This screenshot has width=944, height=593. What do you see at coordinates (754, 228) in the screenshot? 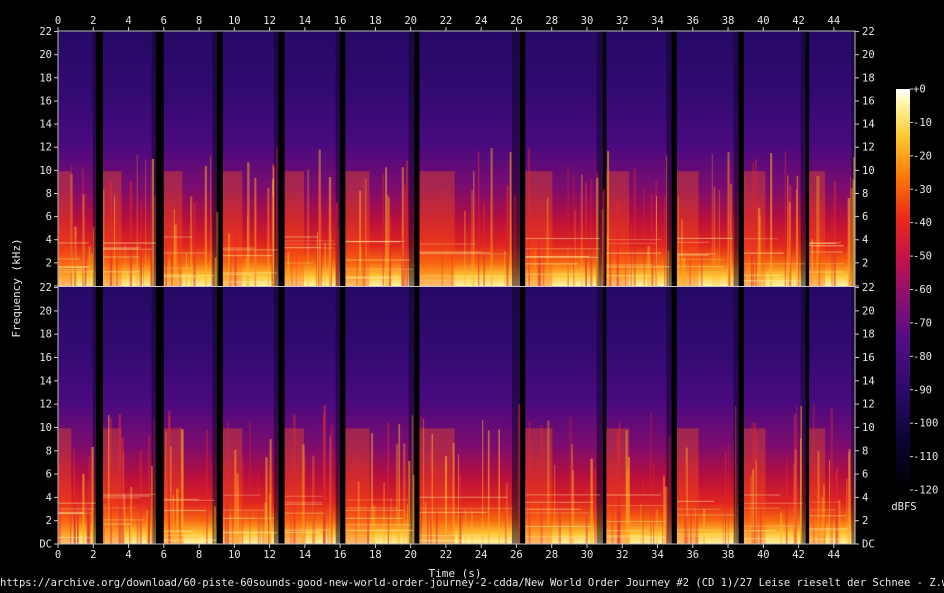
I see `segment-onset` at bounding box center [754, 228].